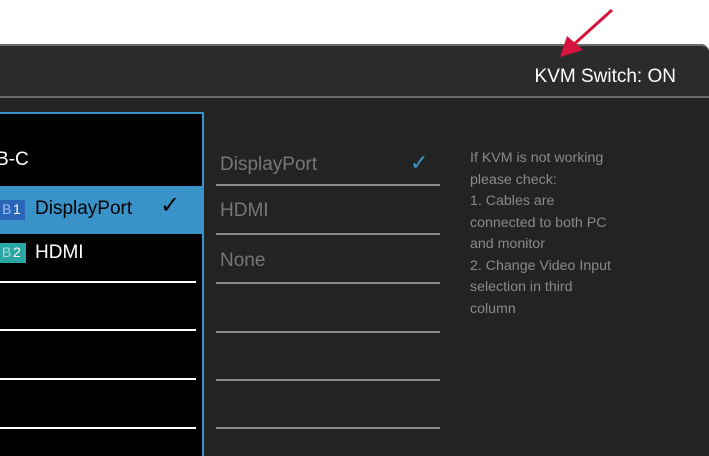  I want to click on source-label: HDMI, so click(59, 252).